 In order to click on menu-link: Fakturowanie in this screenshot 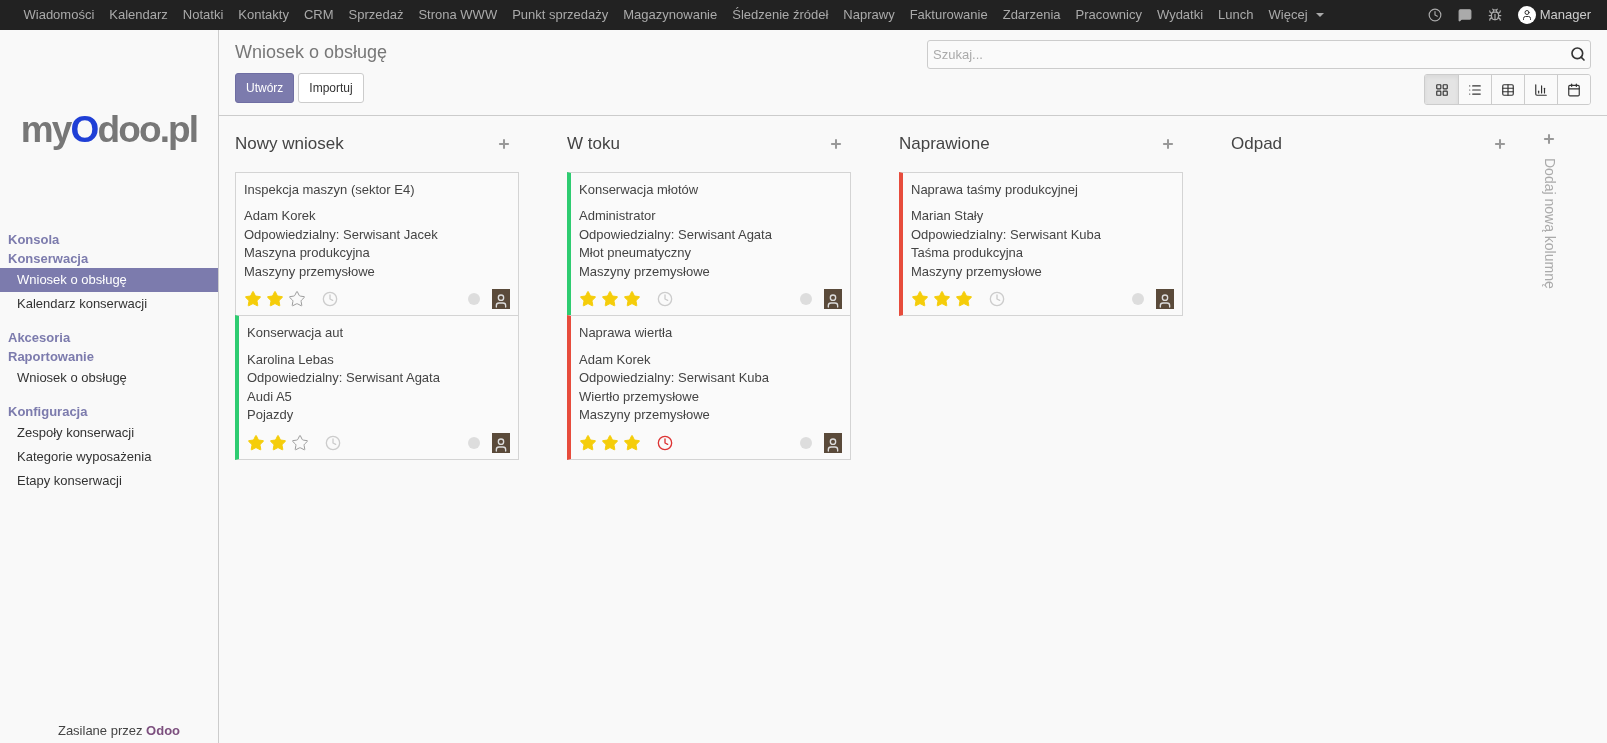, I will do `click(949, 15)`.